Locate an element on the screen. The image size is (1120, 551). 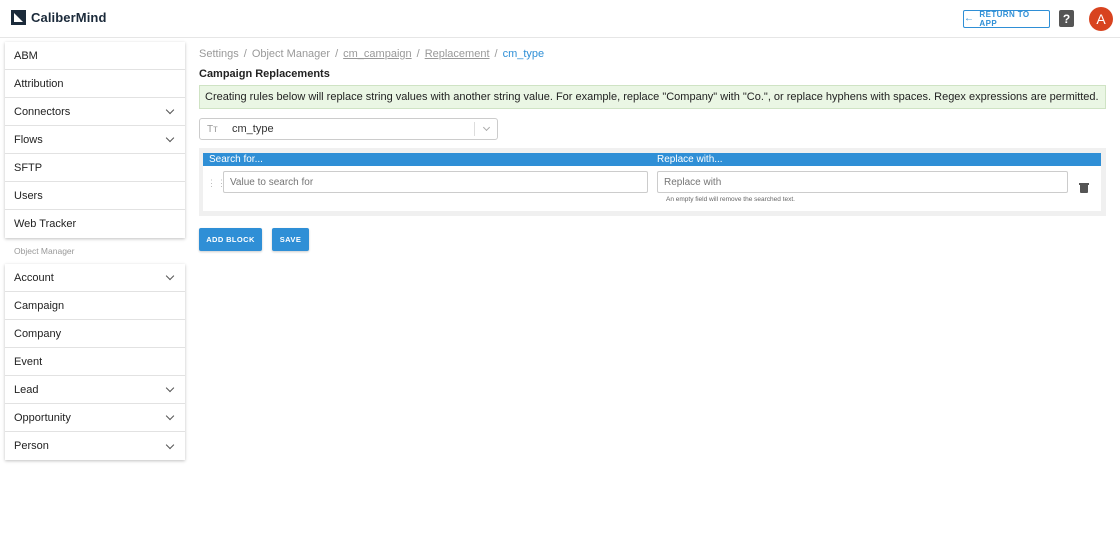
sidebar-item-label: Company is located at coordinates (38, 333).